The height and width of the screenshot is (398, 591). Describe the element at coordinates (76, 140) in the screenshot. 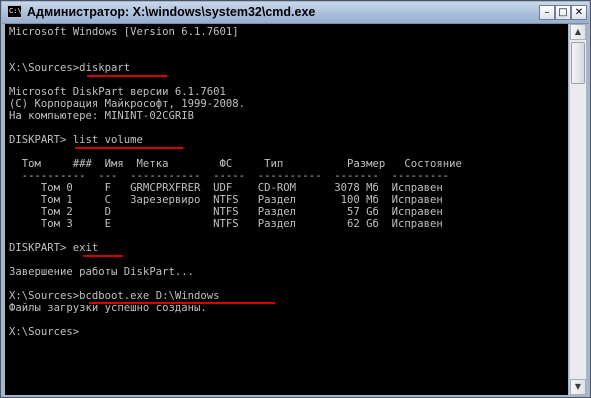

I see `console-line-list-volume-command: DISKPART> list volume` at that location.